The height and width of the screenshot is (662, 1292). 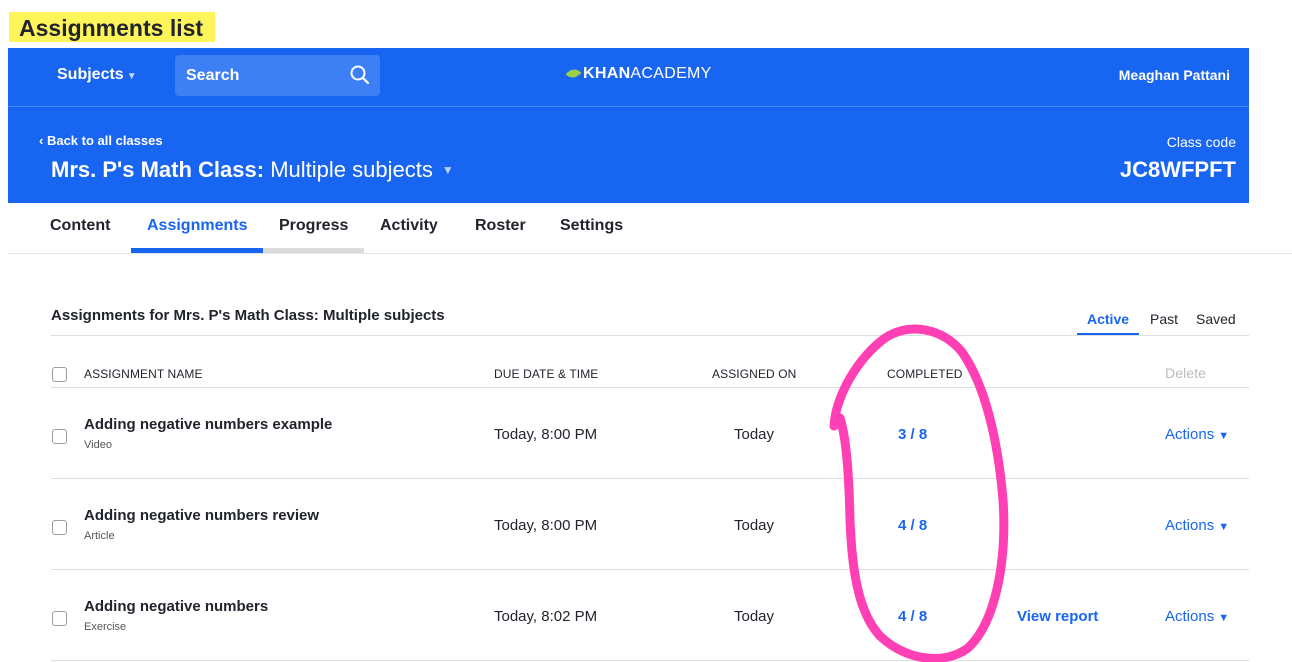 What do you see at coordinates (213, 75) in the screenshot?
I see `search-label: Search` at bounding box center [213, 75].